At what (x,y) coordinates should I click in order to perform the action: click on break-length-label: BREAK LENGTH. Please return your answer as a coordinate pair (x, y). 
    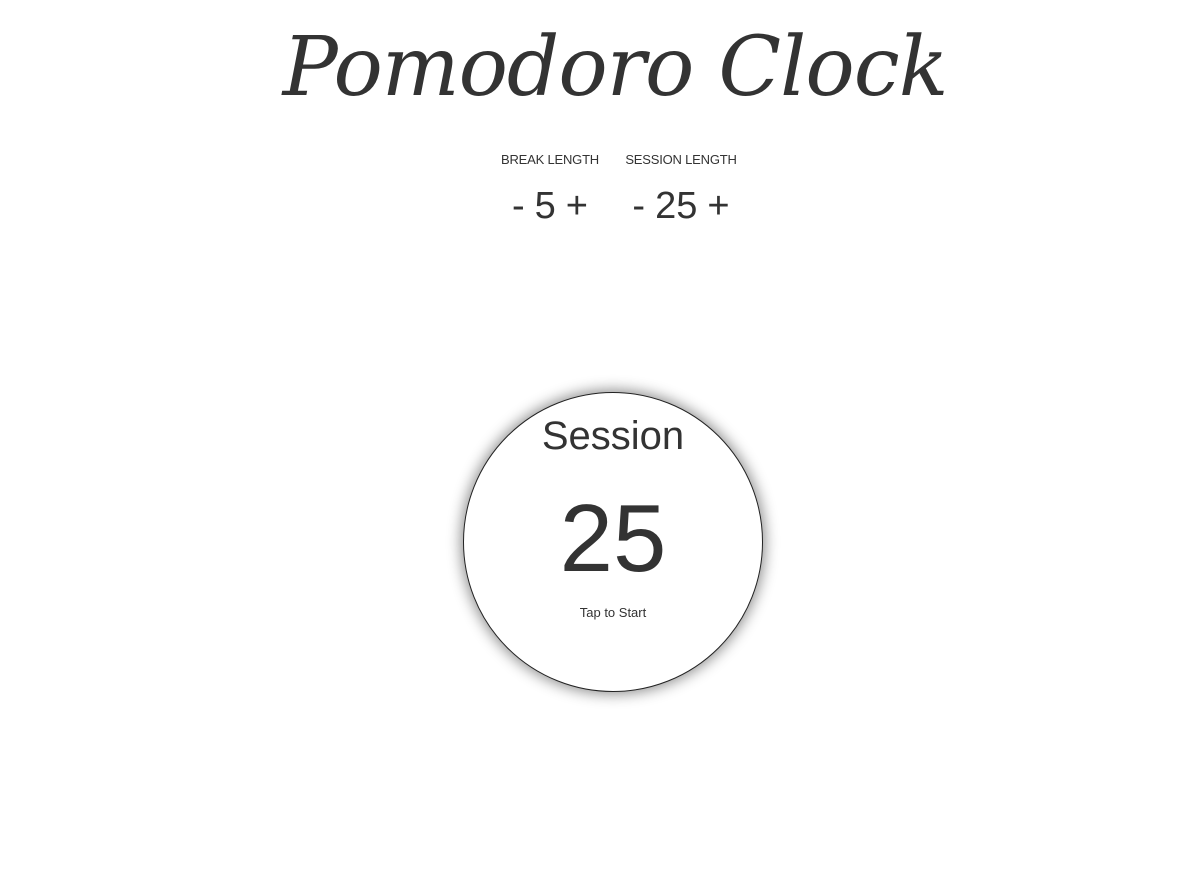
    Looking at the image, I should click on (549, 159).